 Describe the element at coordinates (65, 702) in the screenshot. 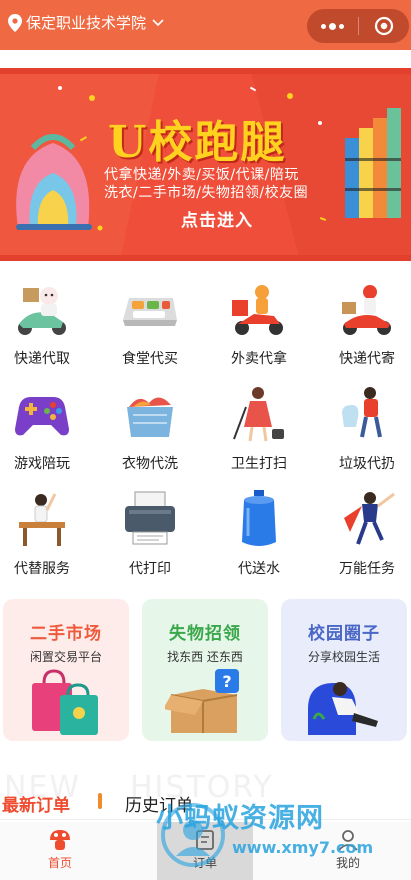

I see `shopping-bags-icon` at that location.